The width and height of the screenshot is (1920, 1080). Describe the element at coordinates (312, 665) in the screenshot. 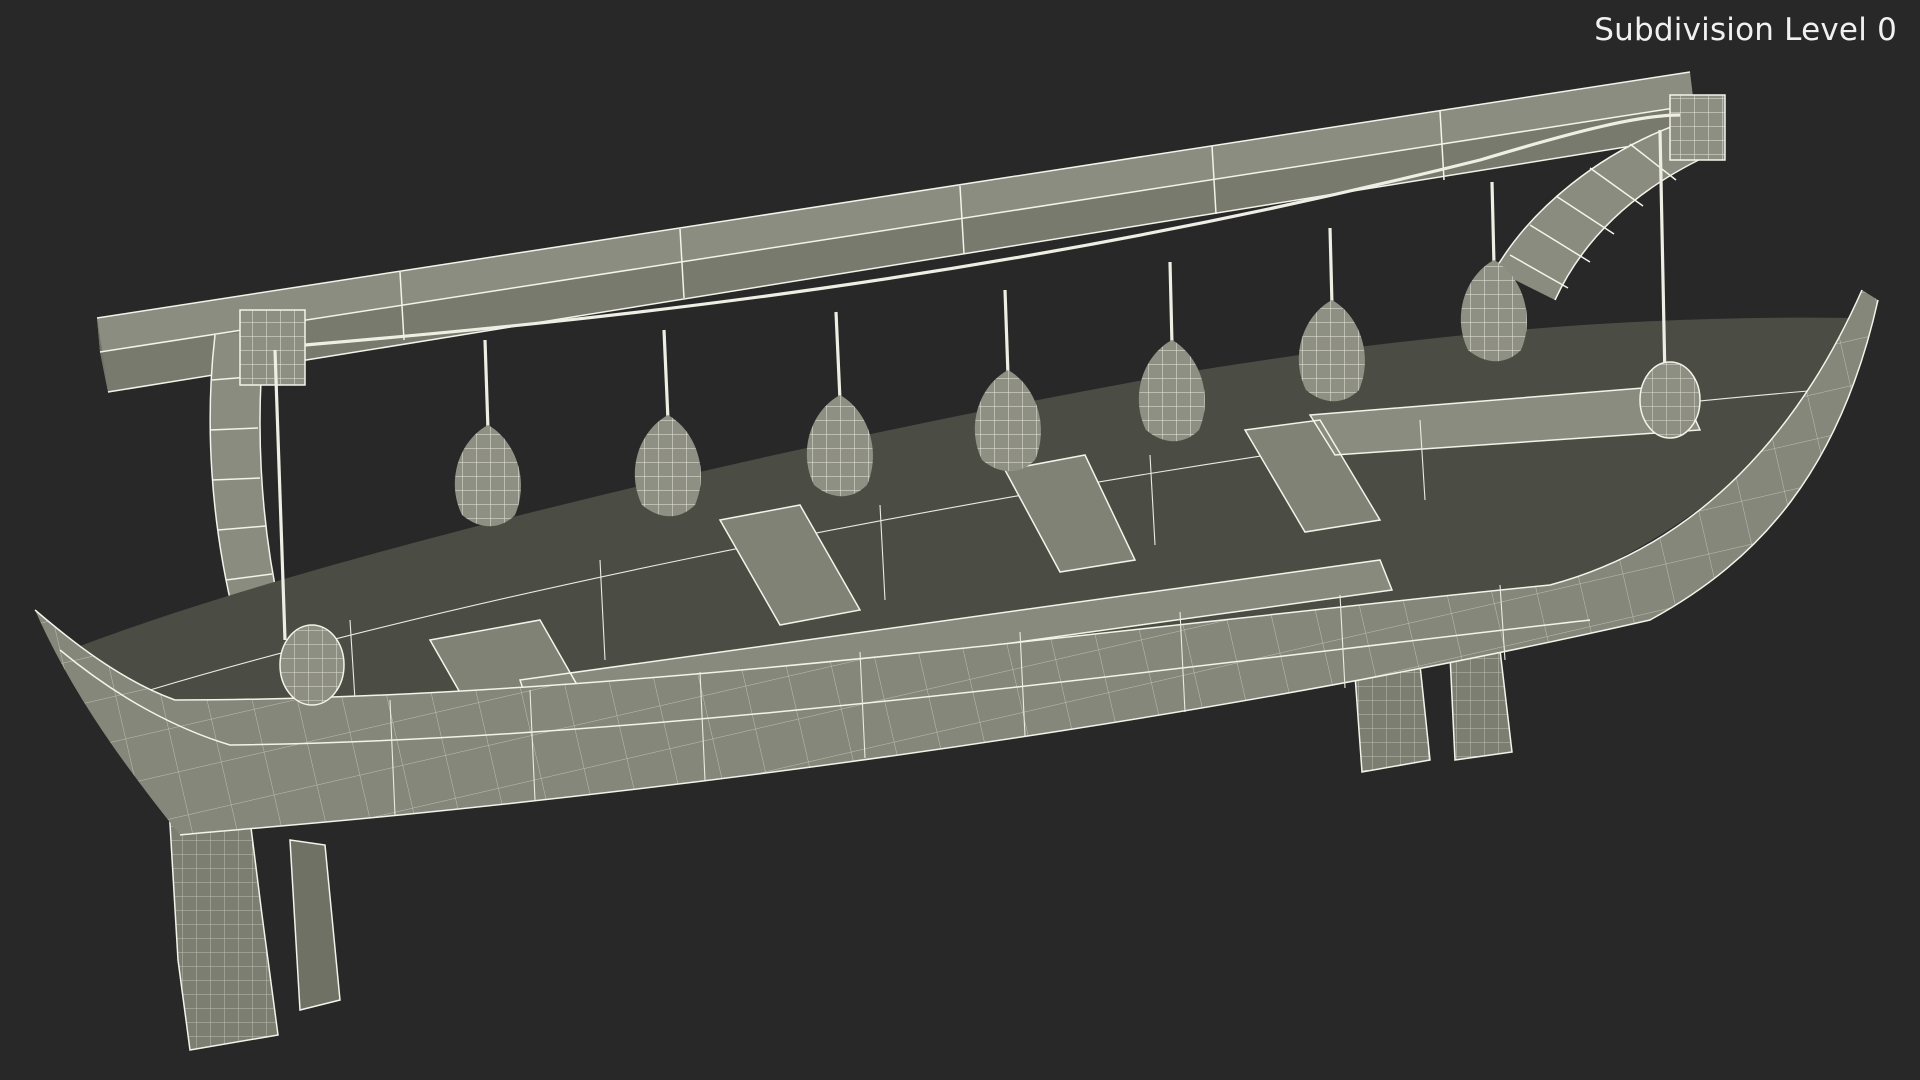

I see `pulley-left` at that location.